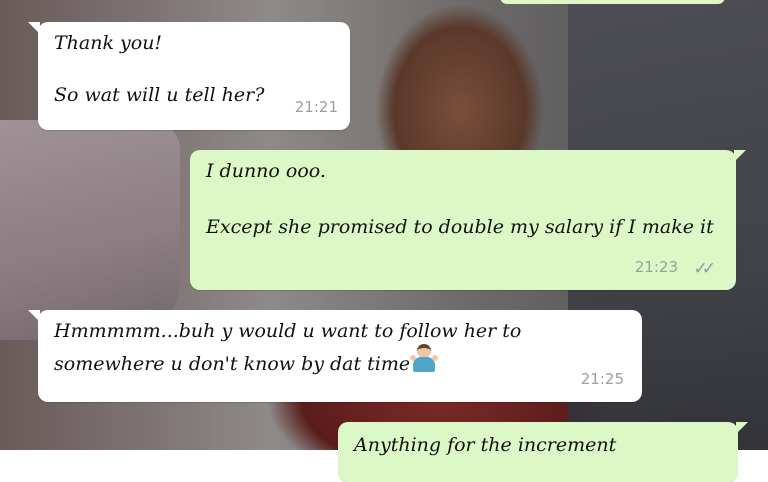 This screenshot has width=768, height=482. What do you see at coordinates (602, 379) in the screenshot?
I see `message-timestamp: 21:25` at bounding box center [602, 379].